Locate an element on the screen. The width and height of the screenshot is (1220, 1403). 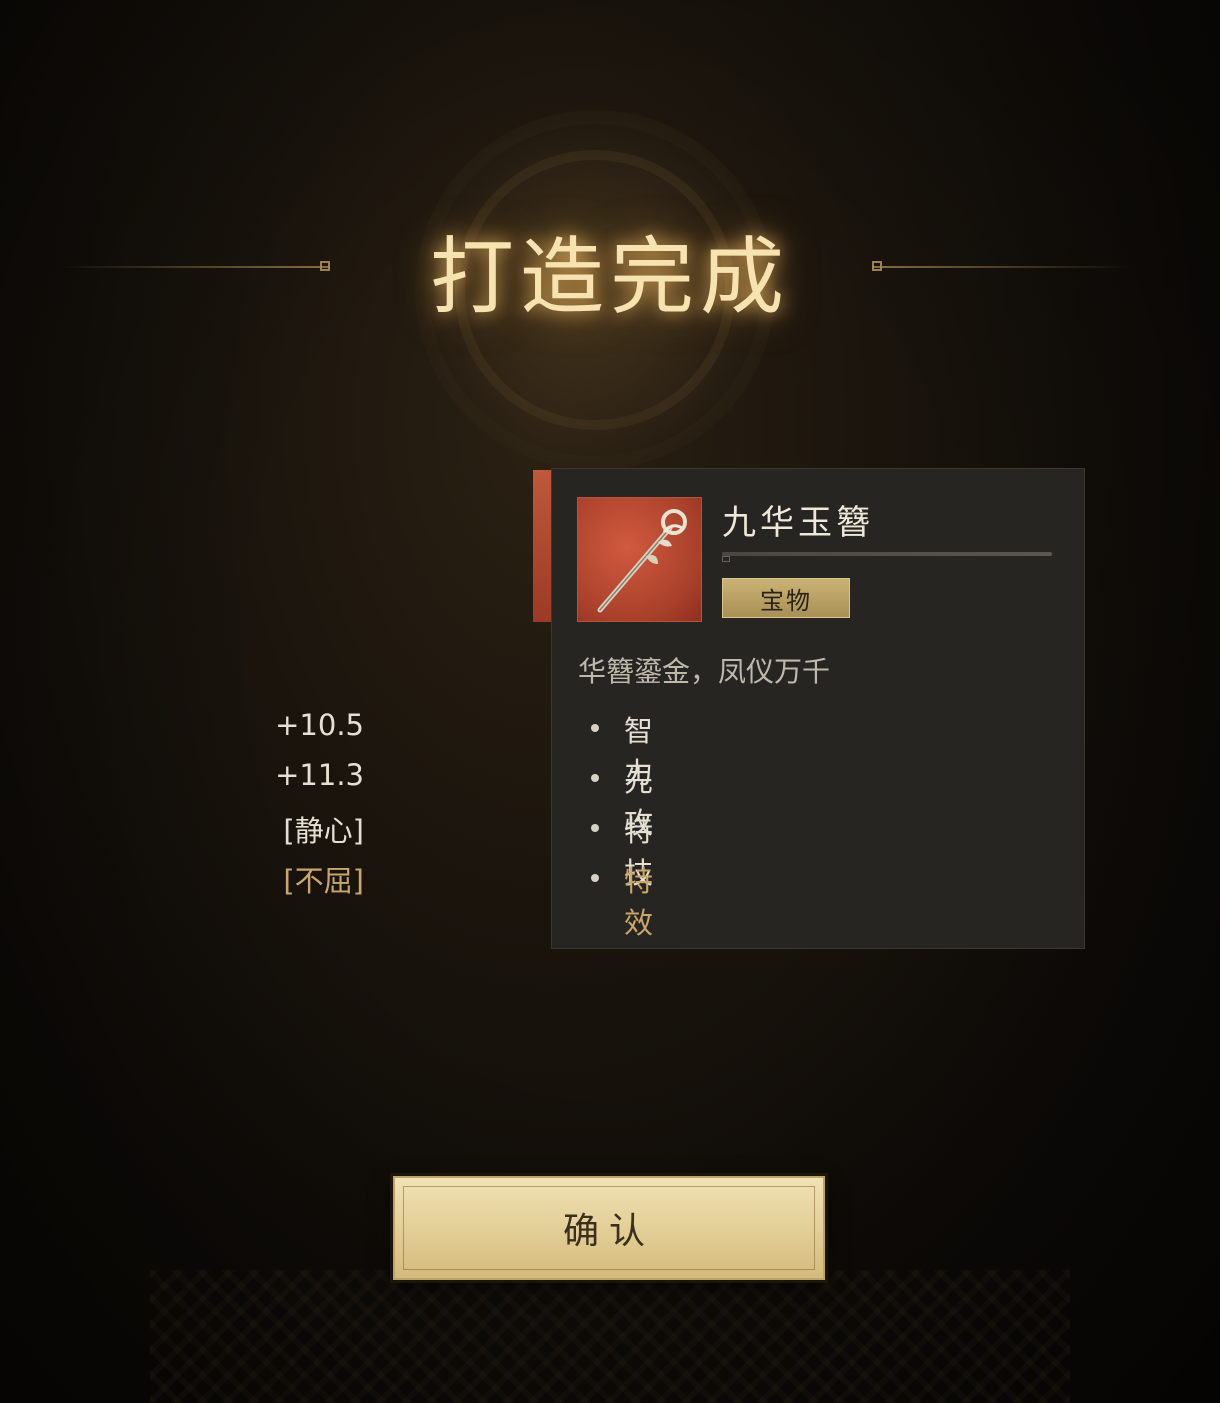
item-description: 华簪鎏金，凤仪万千 is located at coordinates (704, 671).